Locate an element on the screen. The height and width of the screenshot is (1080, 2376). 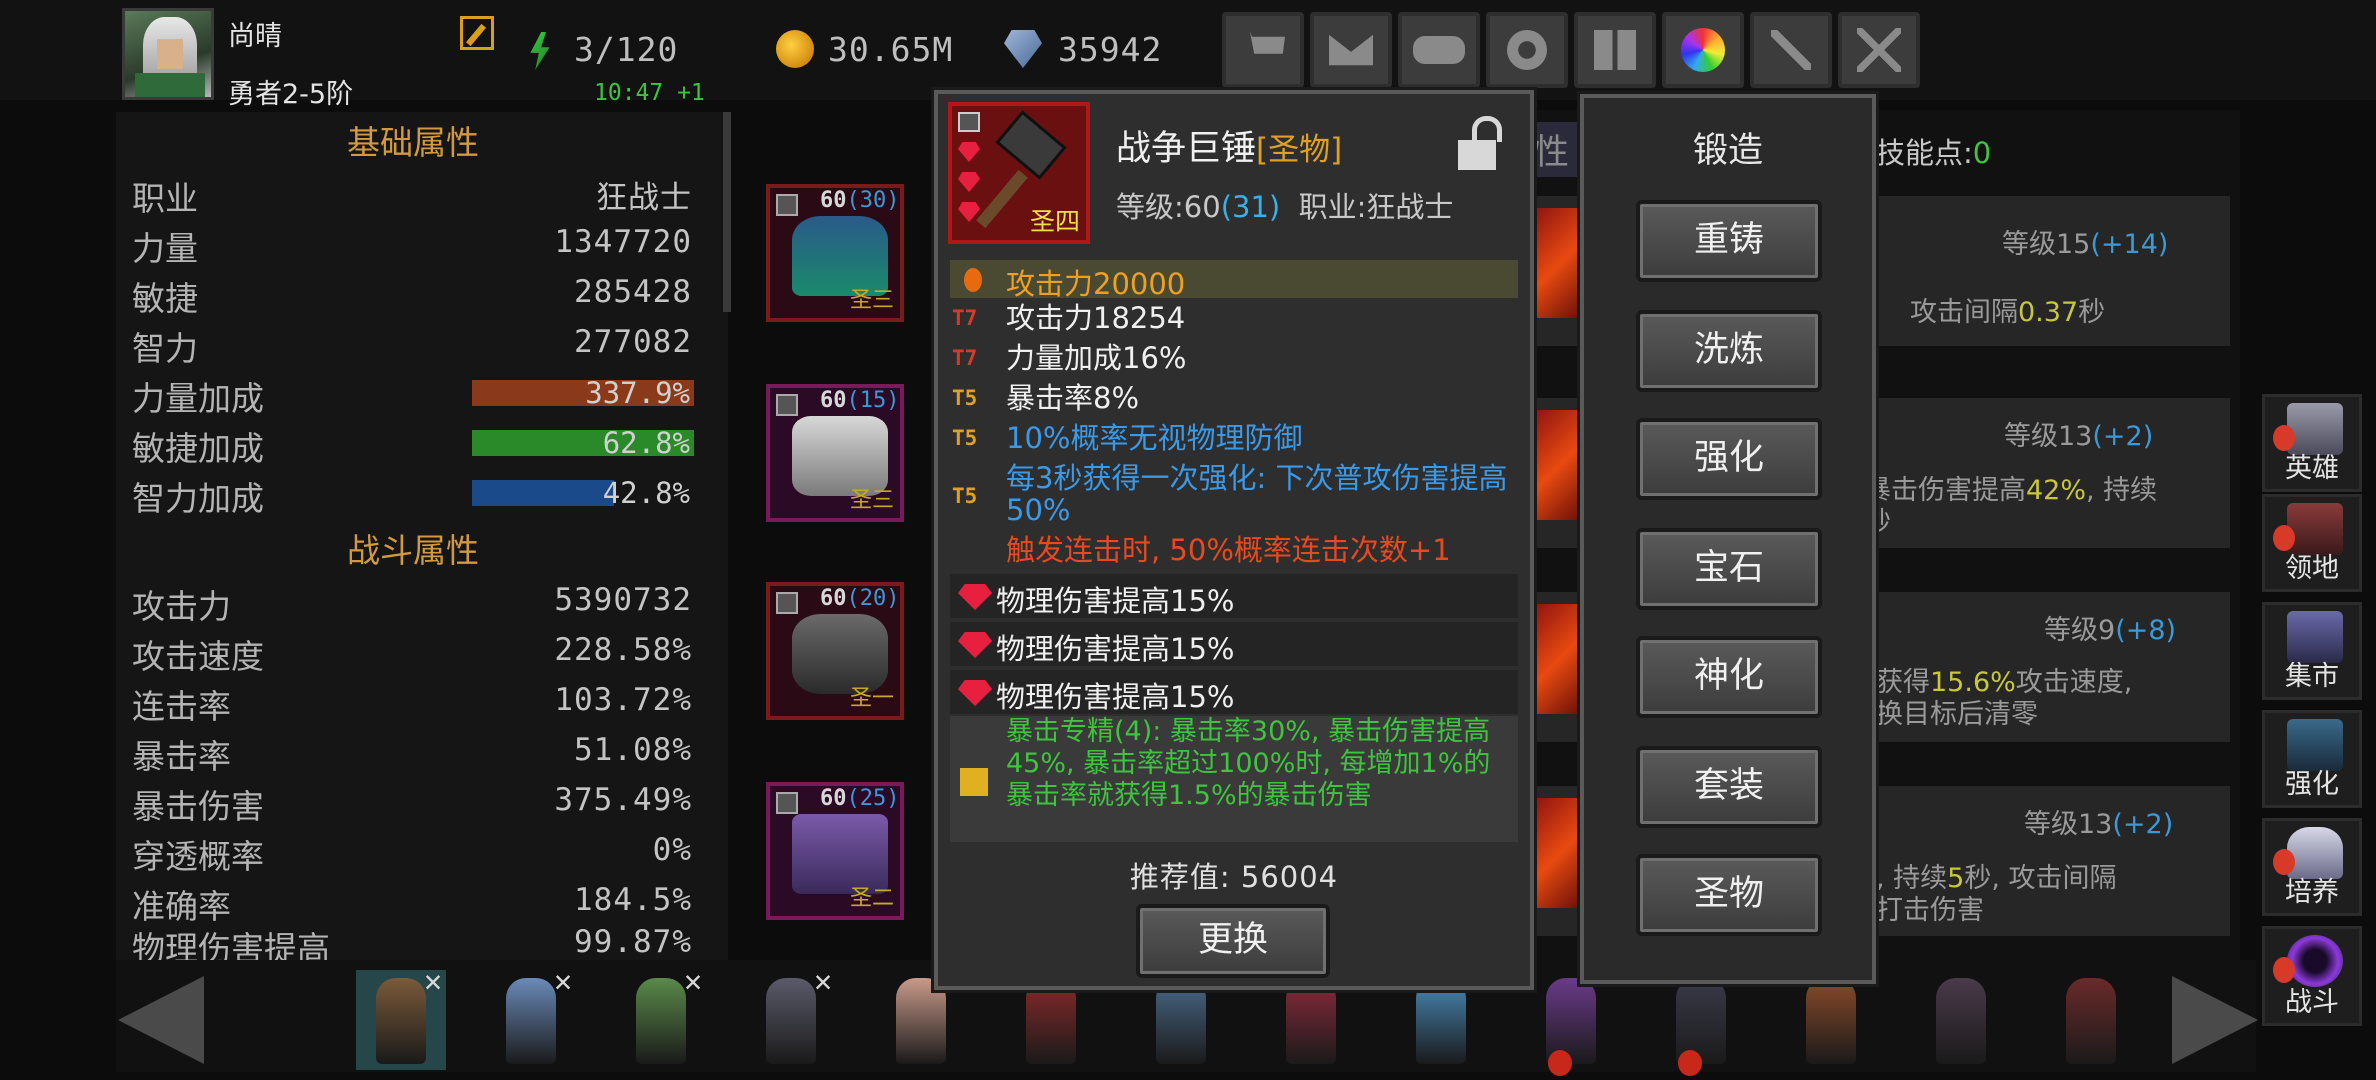
deify-button: 神化 is located at coordinates (1729, 677).